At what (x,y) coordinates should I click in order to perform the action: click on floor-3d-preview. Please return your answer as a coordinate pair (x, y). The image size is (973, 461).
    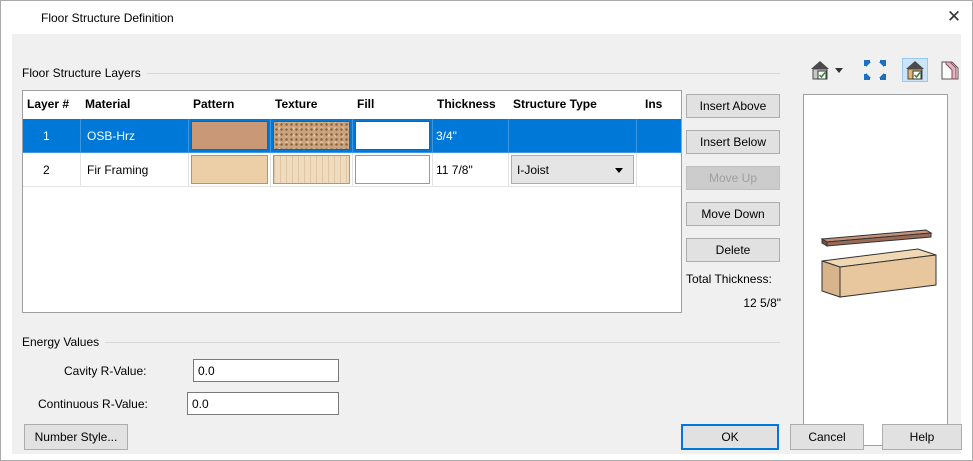
    Looking at the image, I should click on (878, 263).